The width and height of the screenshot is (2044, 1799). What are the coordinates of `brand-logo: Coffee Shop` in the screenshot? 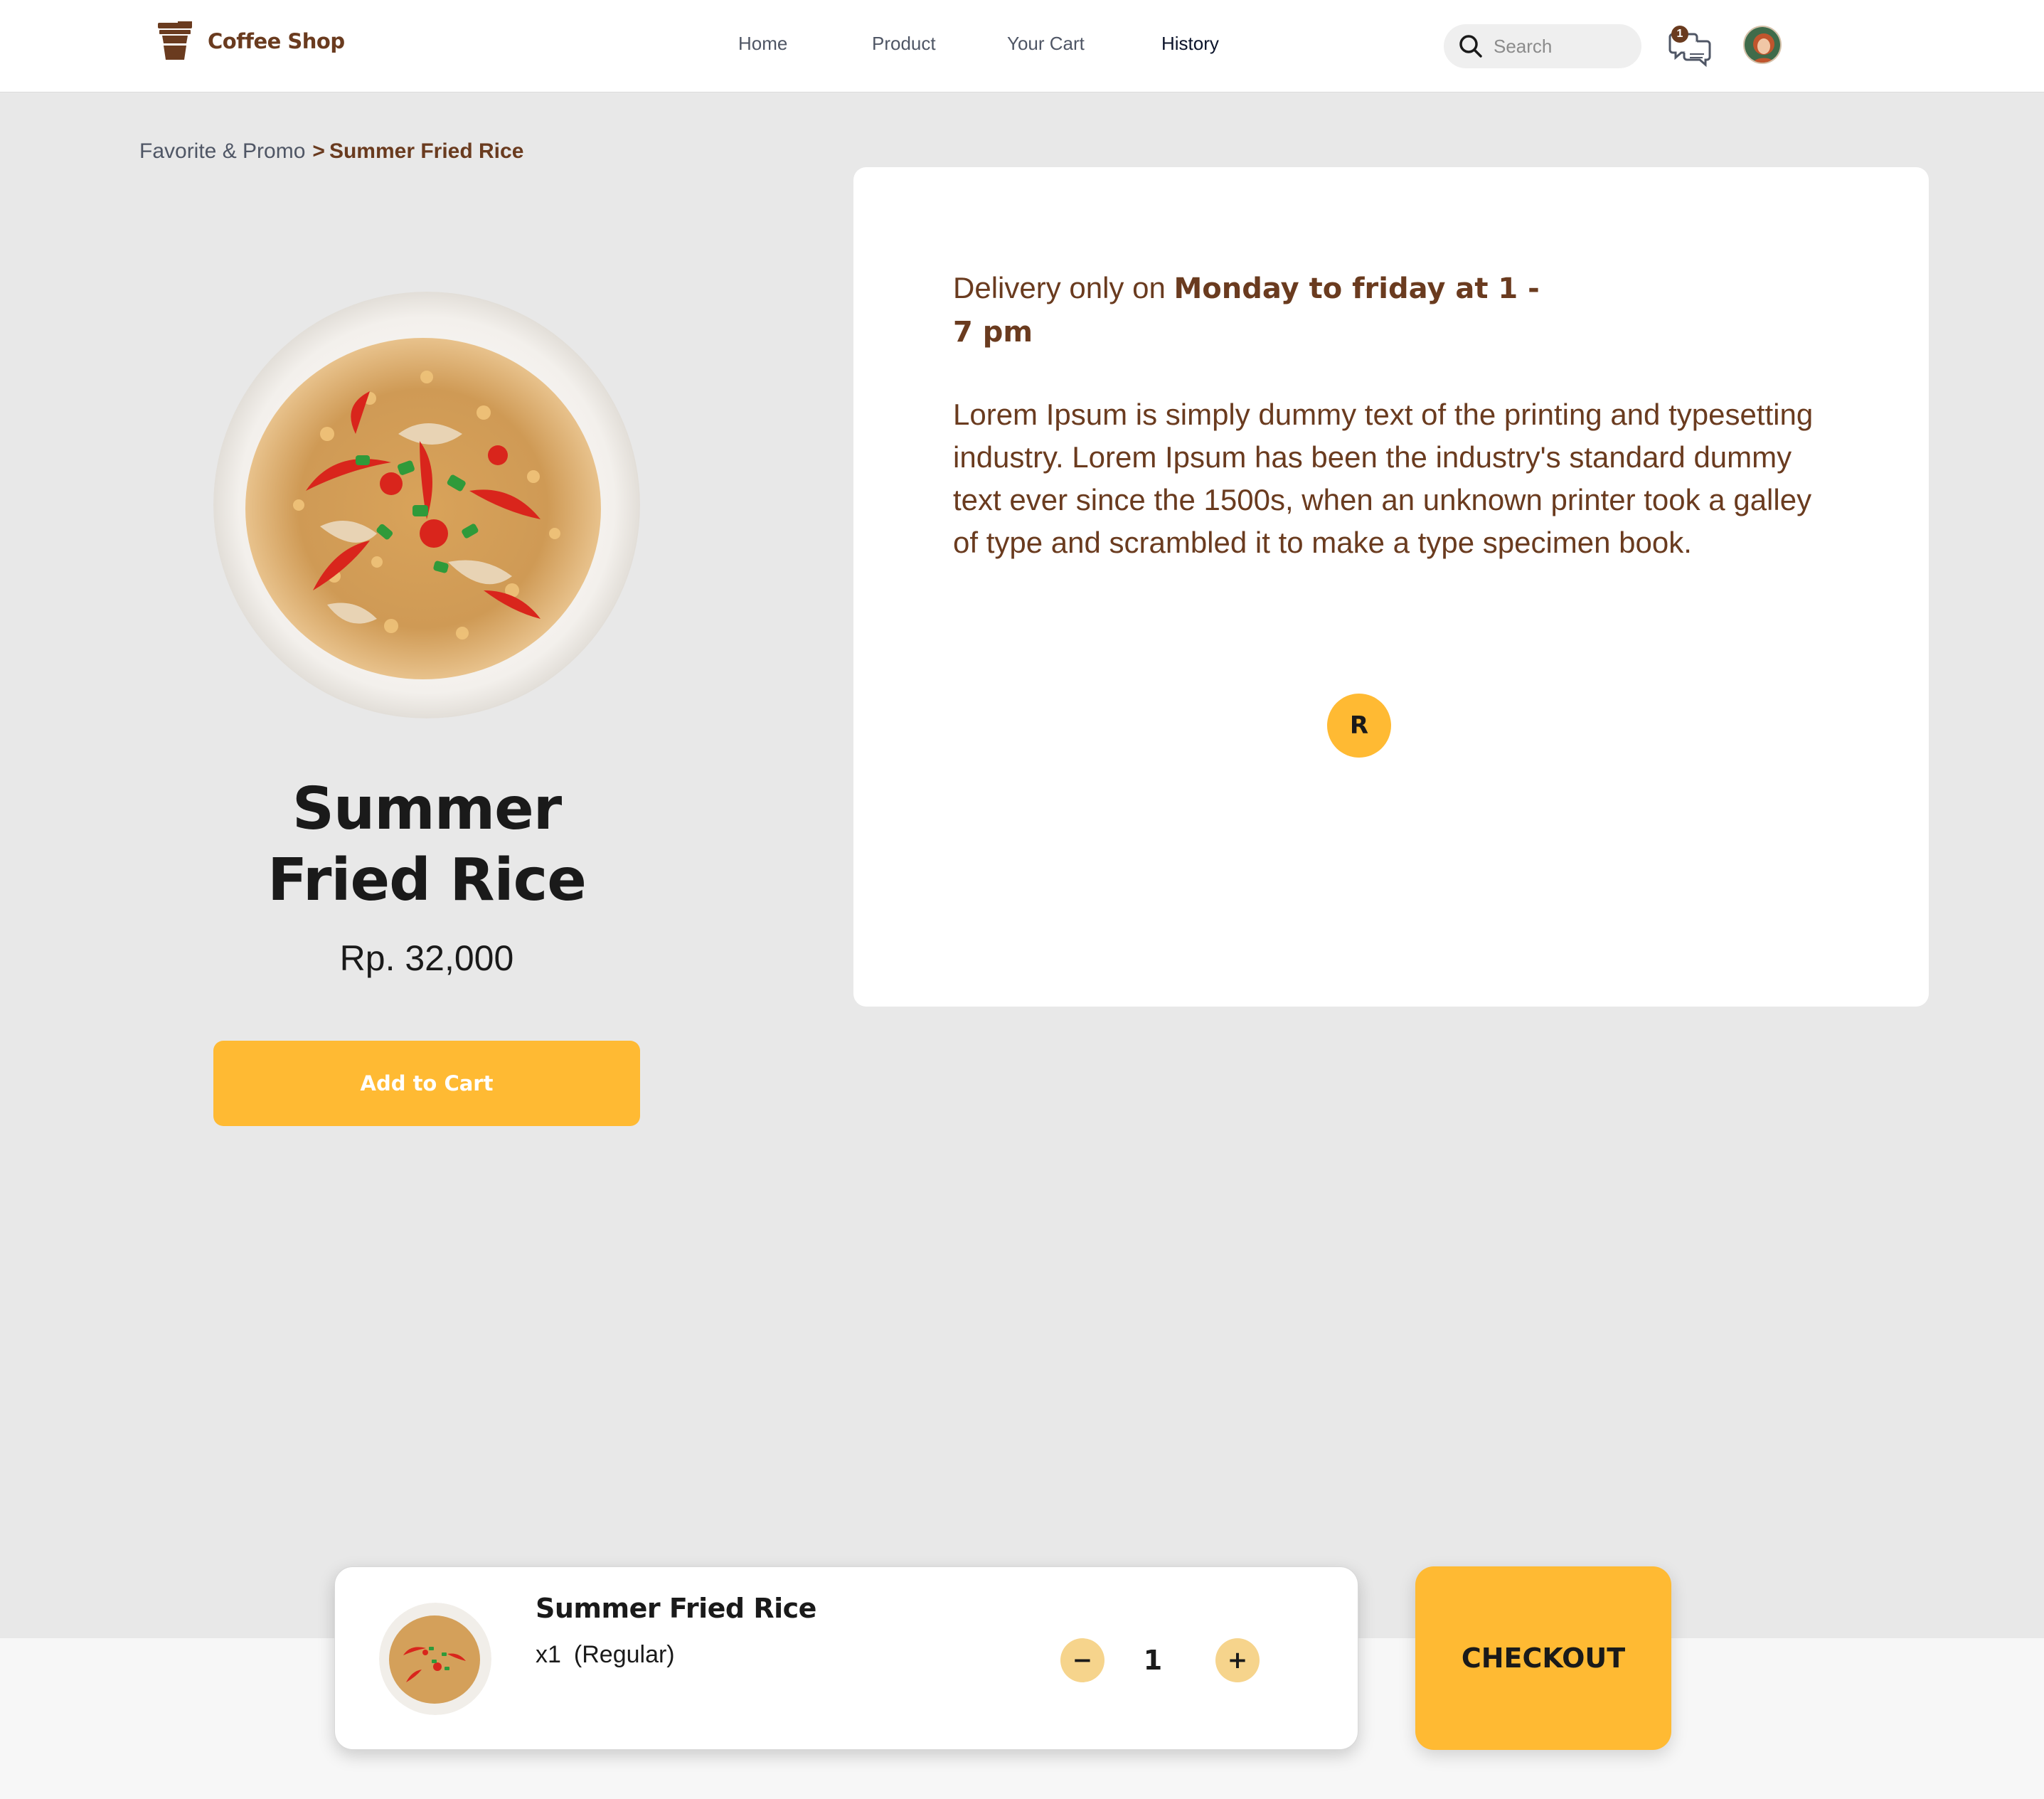 It's located at (250, 41).